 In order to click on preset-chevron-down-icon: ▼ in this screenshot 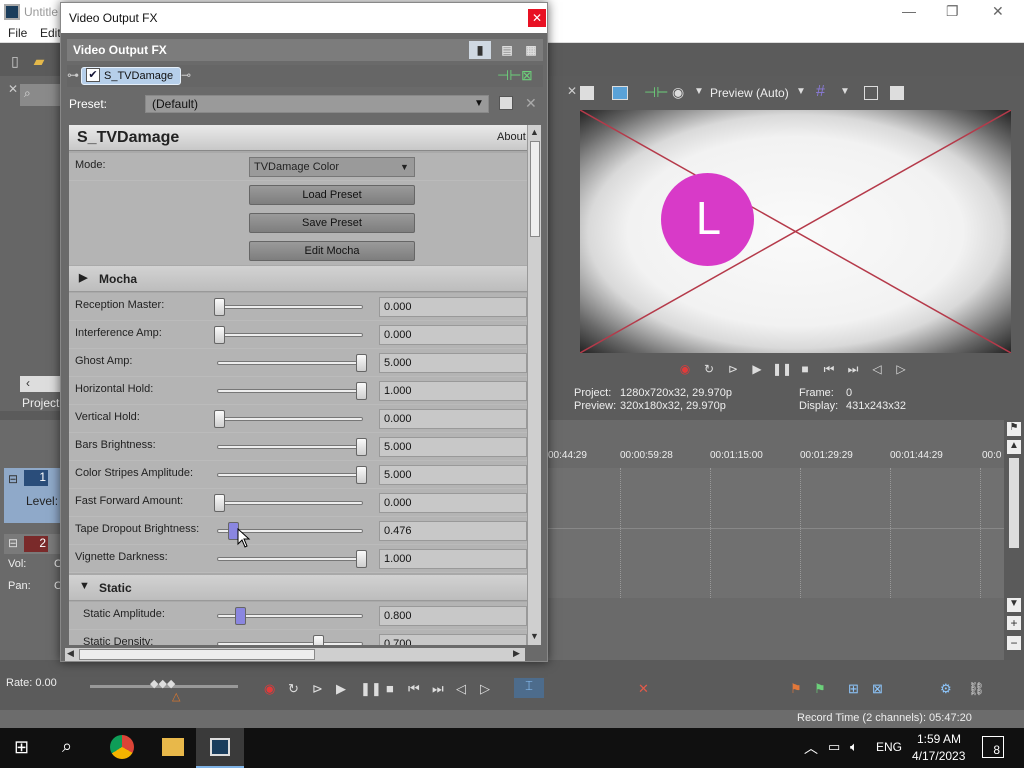, I will do `click(479, 104)`.